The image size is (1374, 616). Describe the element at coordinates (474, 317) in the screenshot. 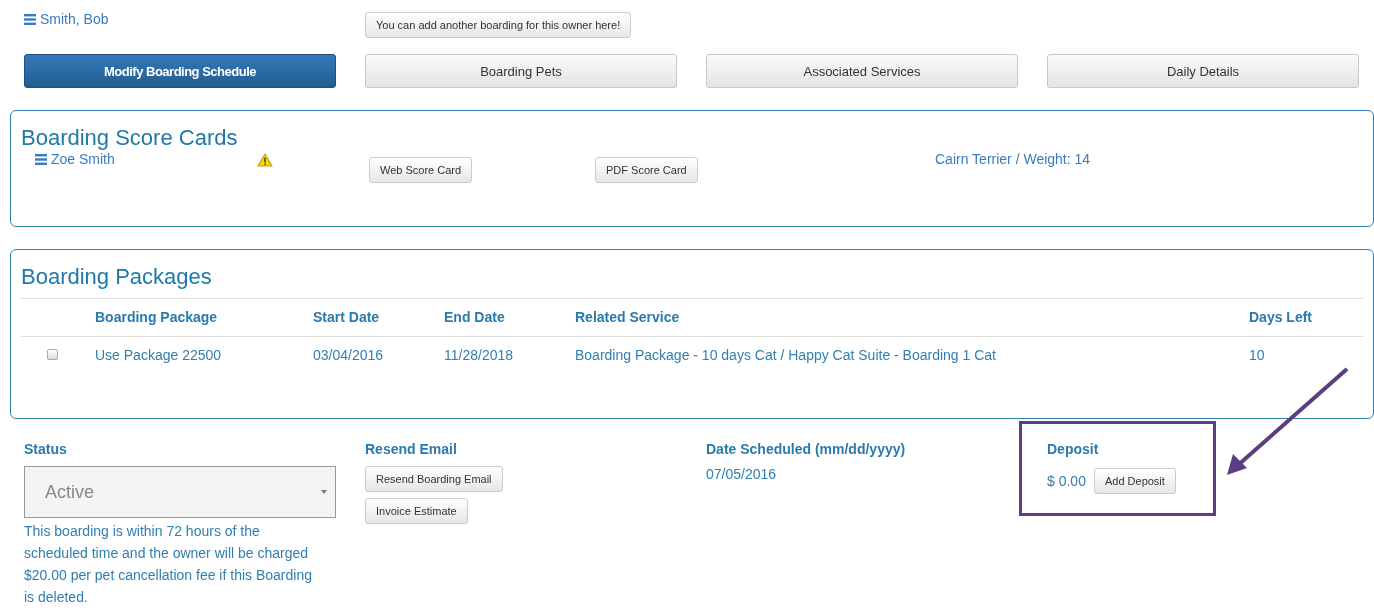

I see `column-header: End Date` at that location.